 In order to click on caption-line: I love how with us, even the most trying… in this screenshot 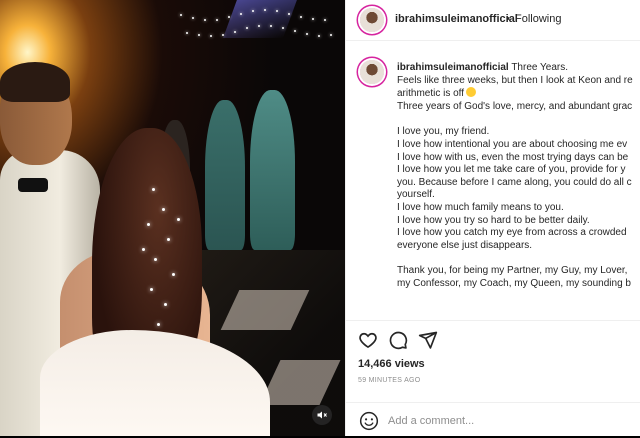, I will do `click(513, 157)`.